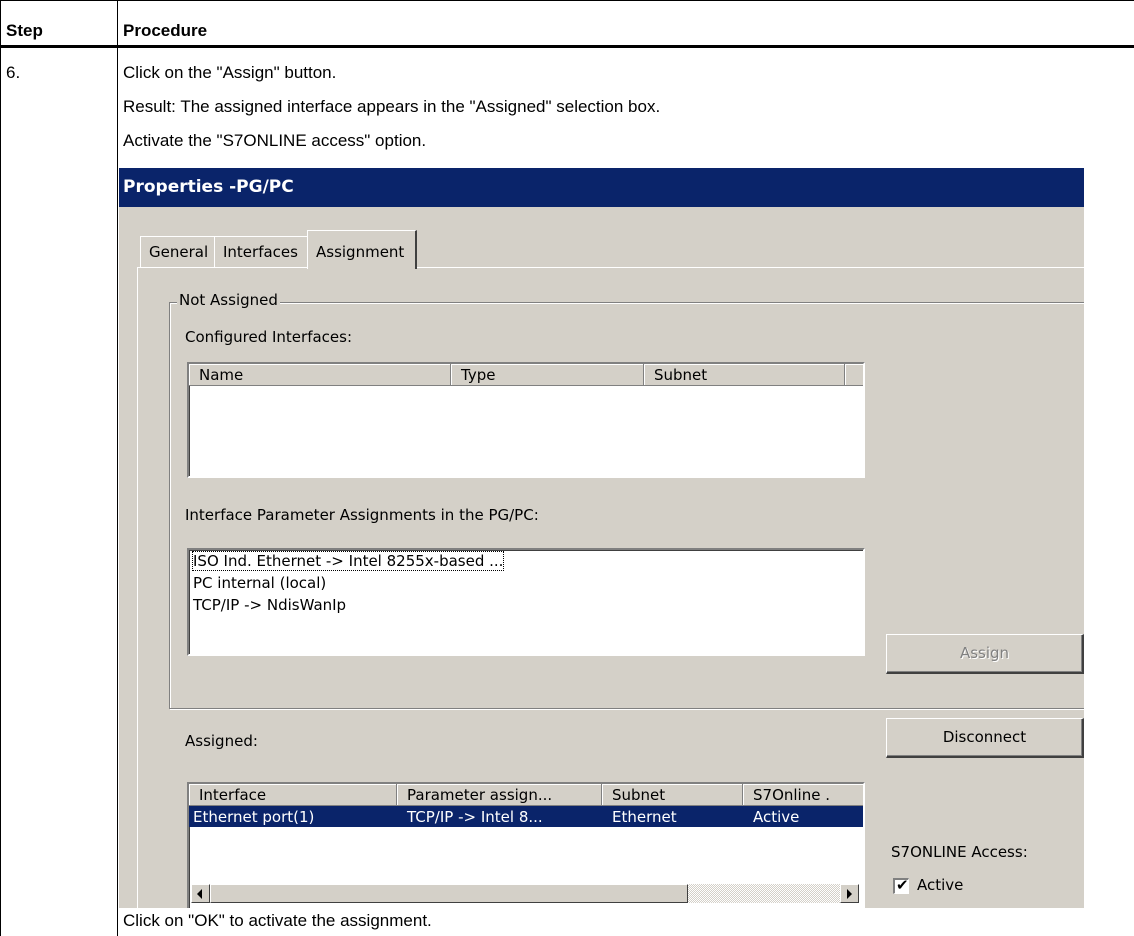 The height and width of the screenshot is (936, 1134). I want to click on chevron-left-icon, so click(199, 894).